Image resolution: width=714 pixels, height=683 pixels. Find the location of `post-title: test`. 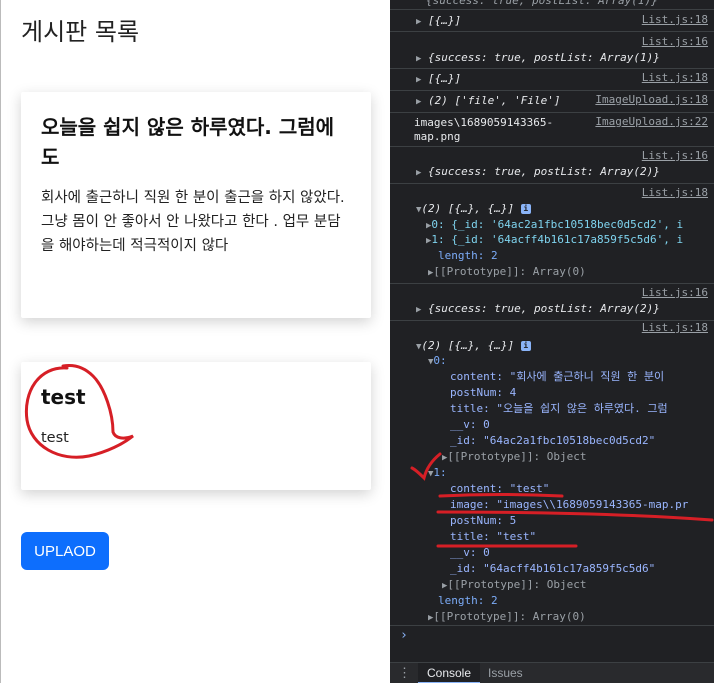

post-title: test is located at coordinates (63, 397).